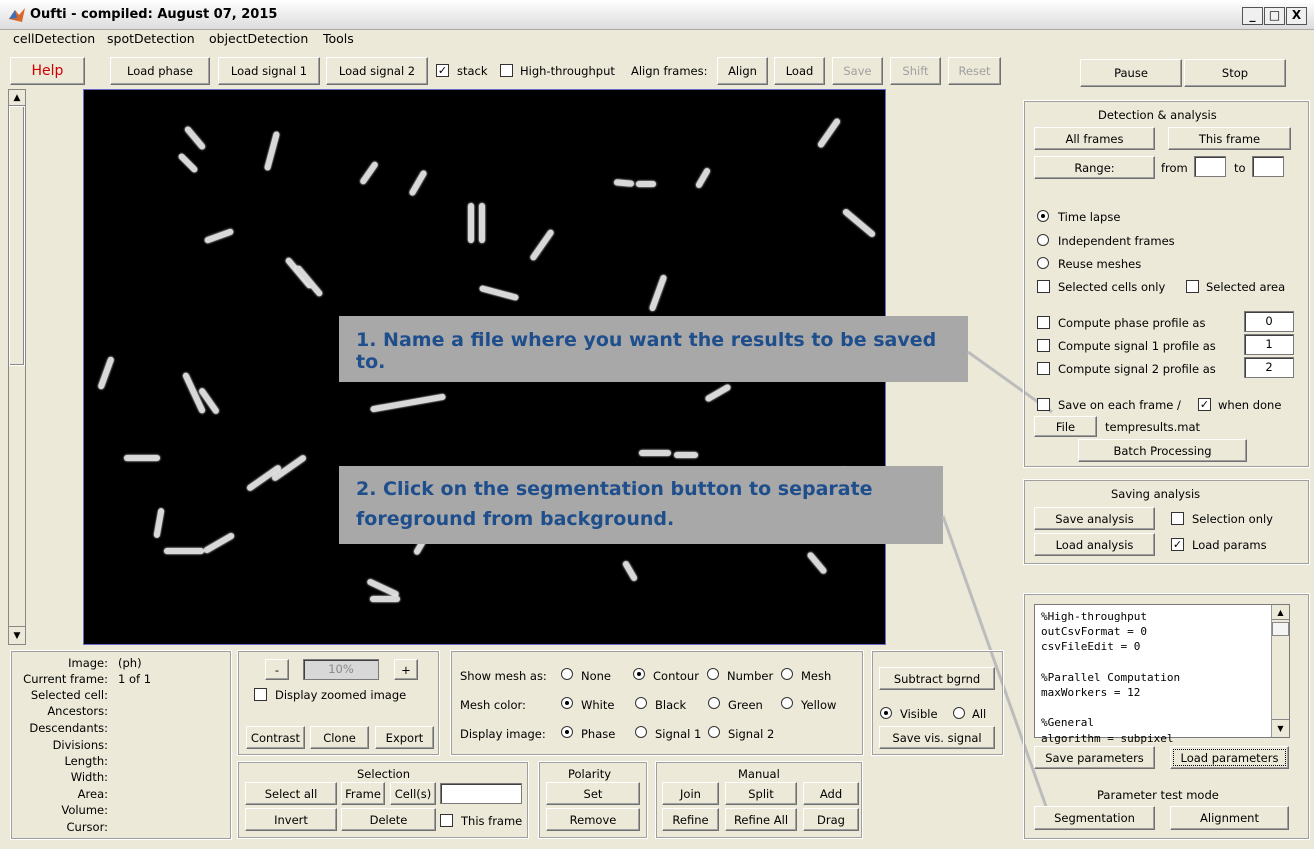 This screenshot has height=849, width=1314. What do you see at coordinates (160, 71) in the screenshot?
I see `load-phase-button: Load phase` at bounding box center [160, 71].